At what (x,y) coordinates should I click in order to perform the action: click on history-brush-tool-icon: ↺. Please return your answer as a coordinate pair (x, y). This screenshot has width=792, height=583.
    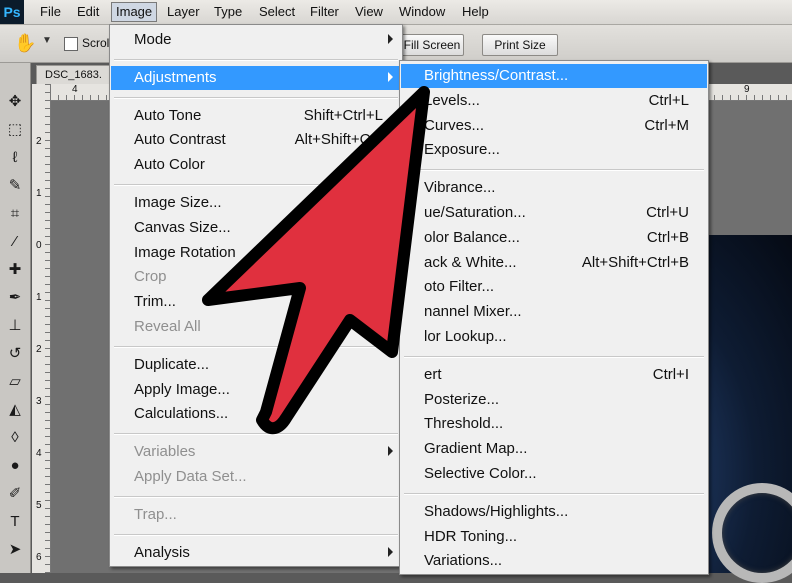
    Looking at the image, I should click on (15, 354).